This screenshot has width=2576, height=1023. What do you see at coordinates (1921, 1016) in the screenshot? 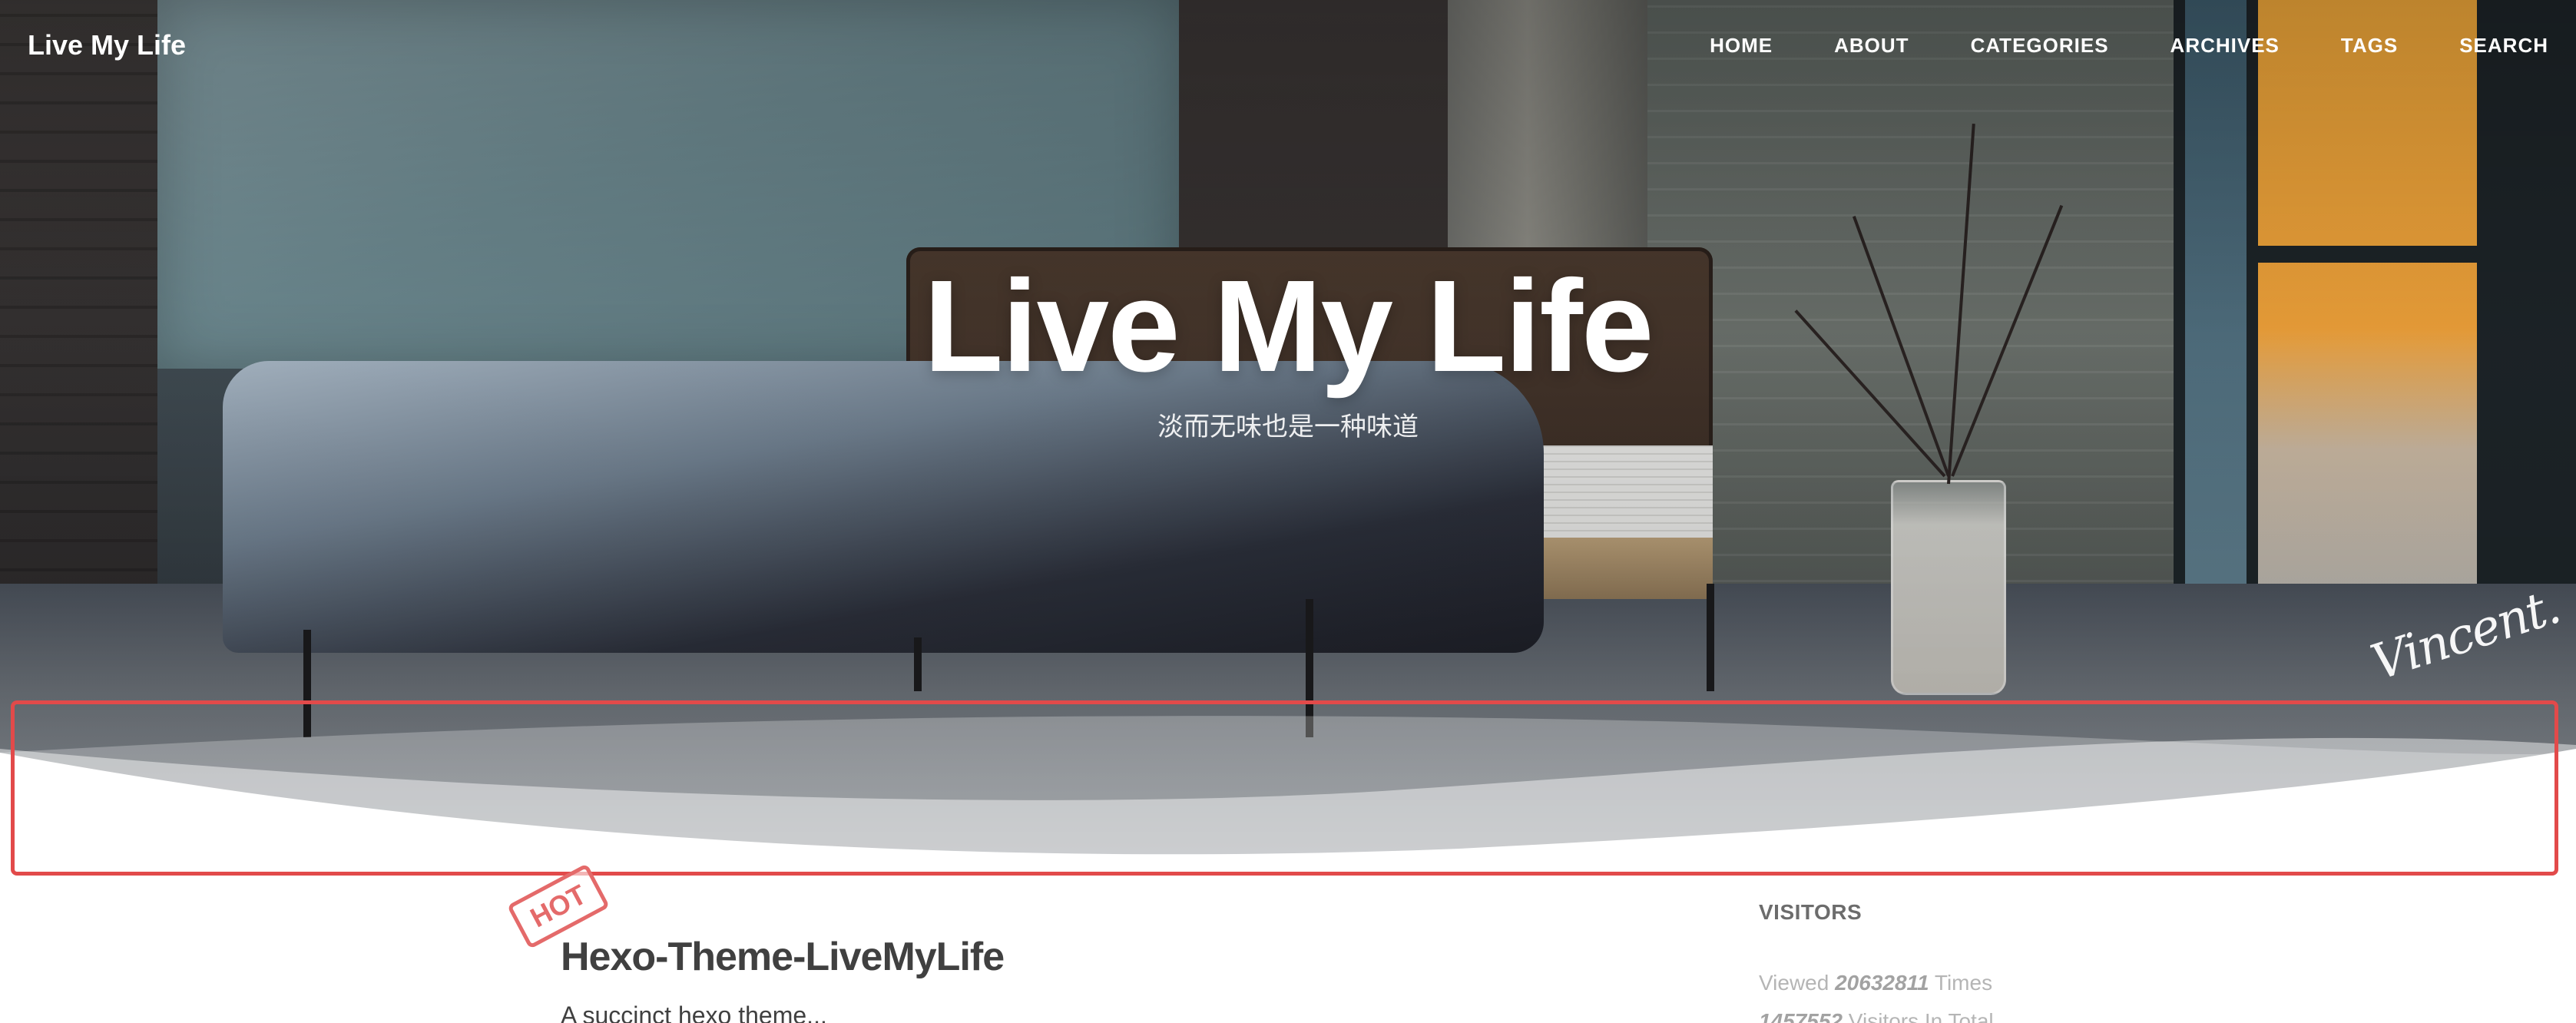
I see `visitors-suffix: Visitors In Total` at bounding box center [1921, 1016].